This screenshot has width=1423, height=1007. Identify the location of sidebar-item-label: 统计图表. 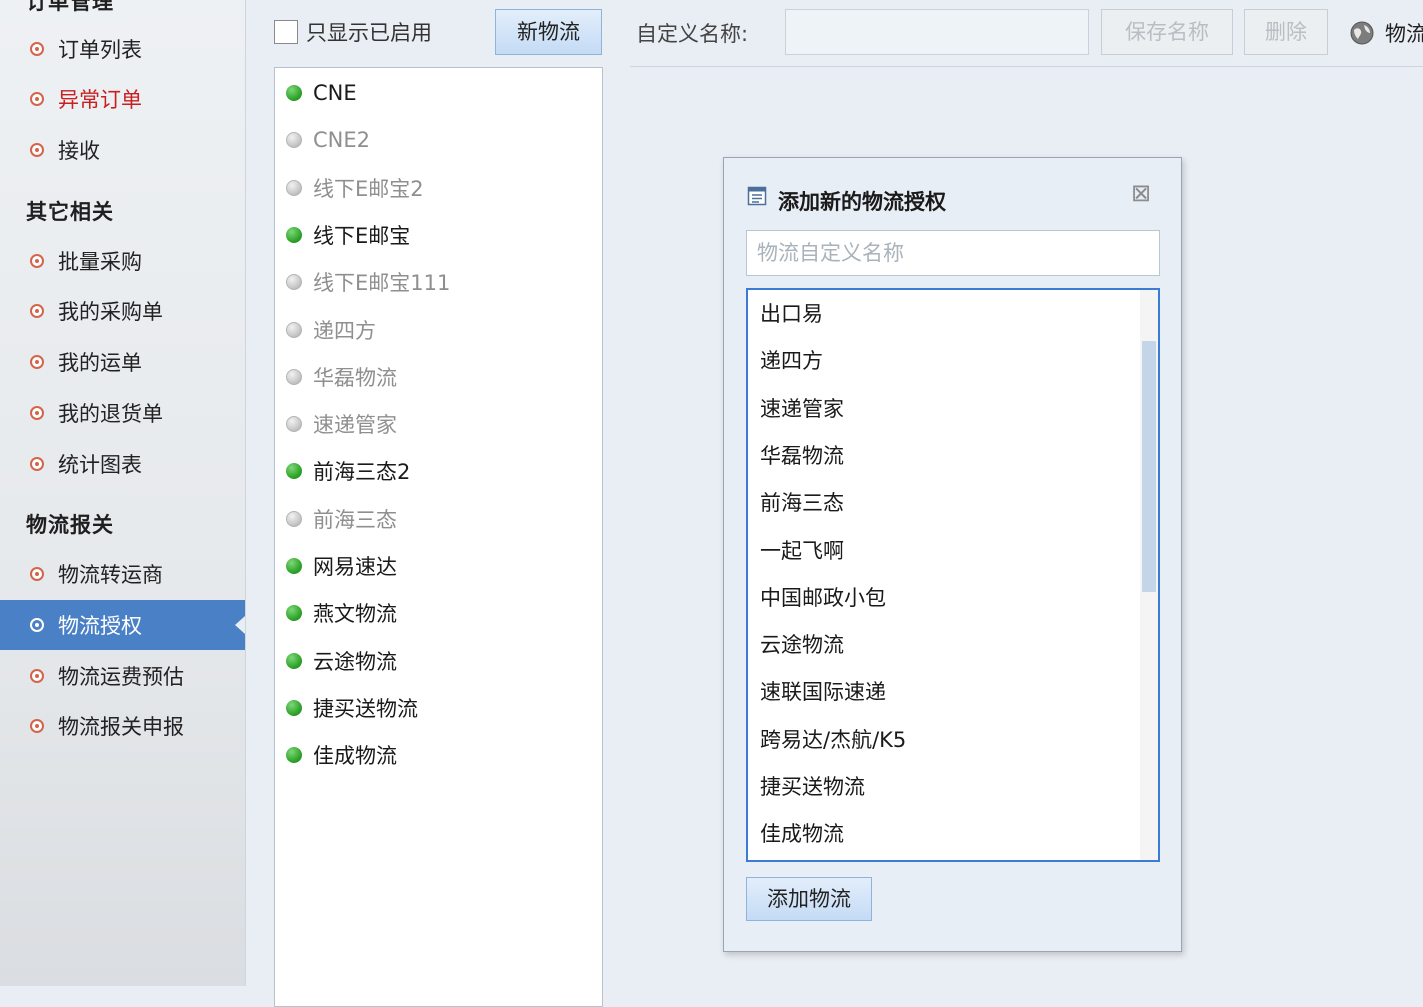
(100, 465).